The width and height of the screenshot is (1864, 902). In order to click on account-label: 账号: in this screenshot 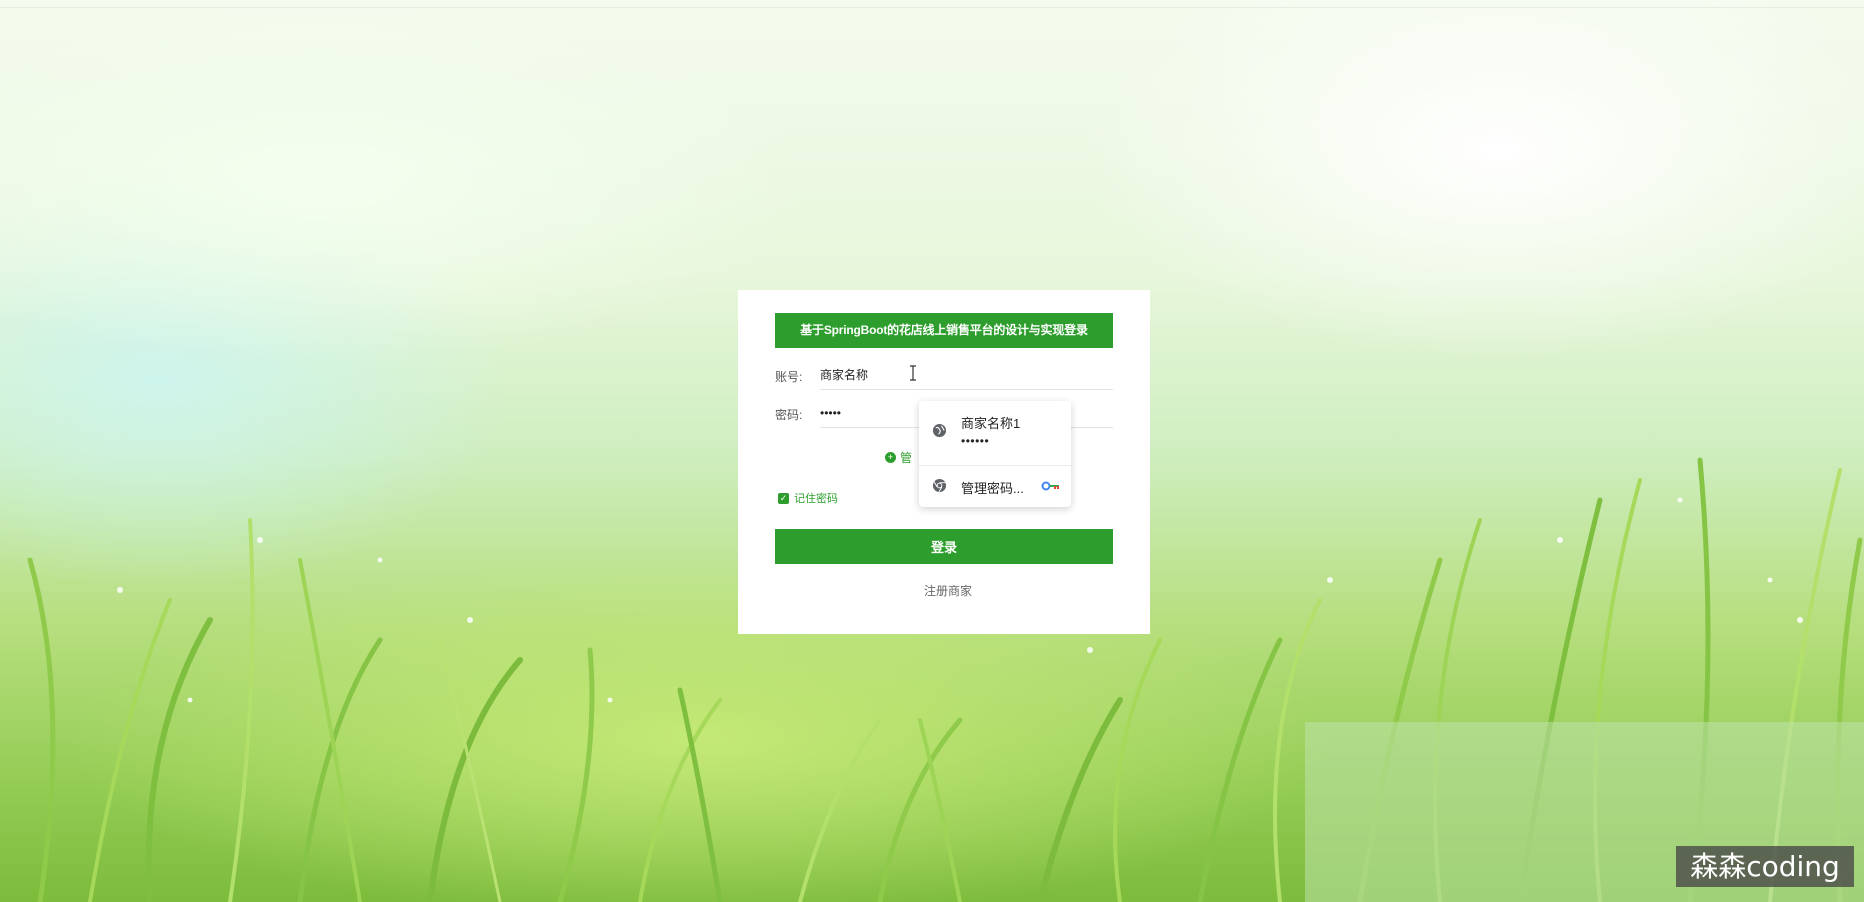, I will do `click(789, 377)`.